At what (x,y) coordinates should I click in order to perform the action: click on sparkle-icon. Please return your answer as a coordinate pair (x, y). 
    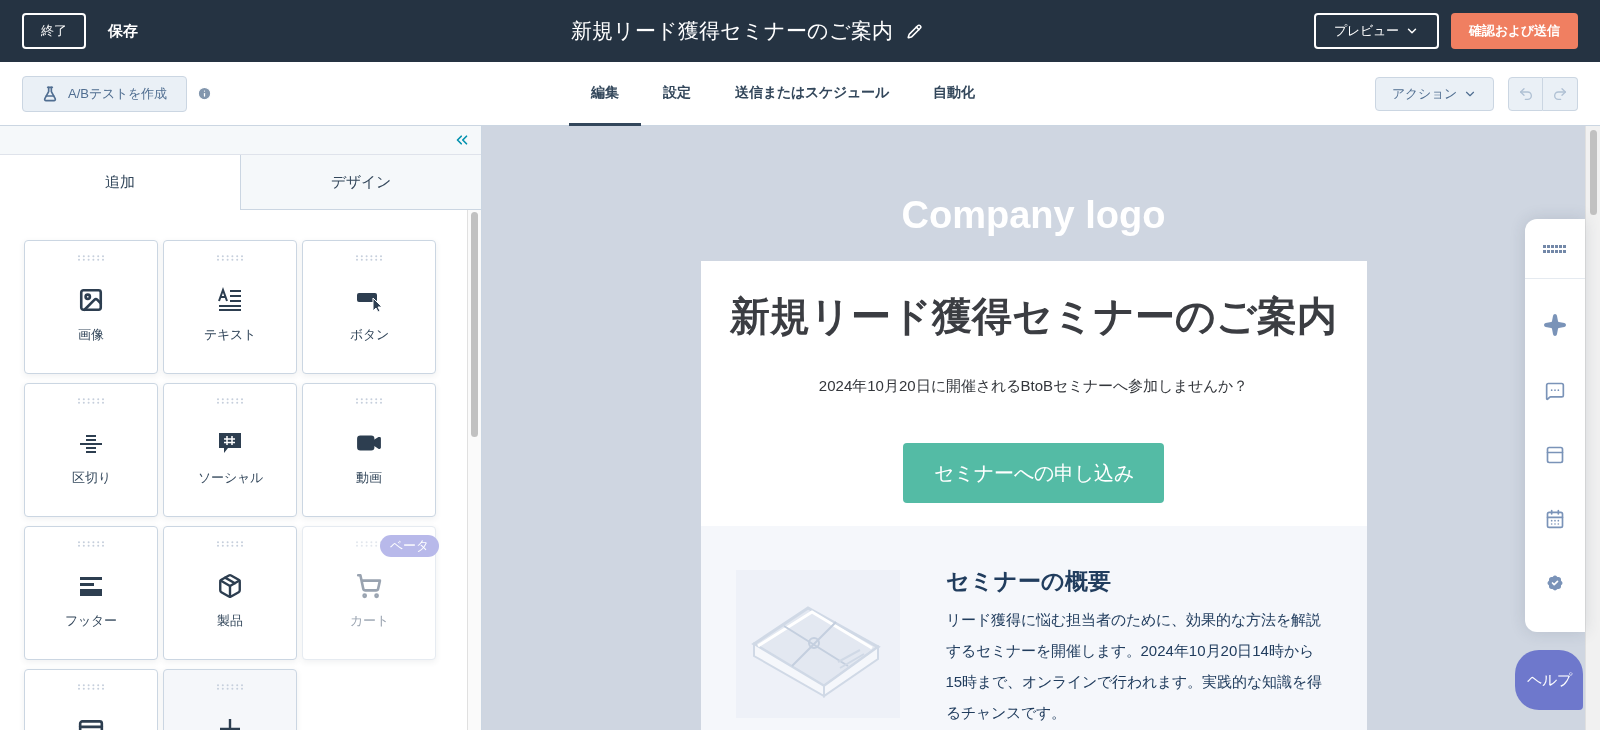
    Looking at the image, I should click on (1555, 325).